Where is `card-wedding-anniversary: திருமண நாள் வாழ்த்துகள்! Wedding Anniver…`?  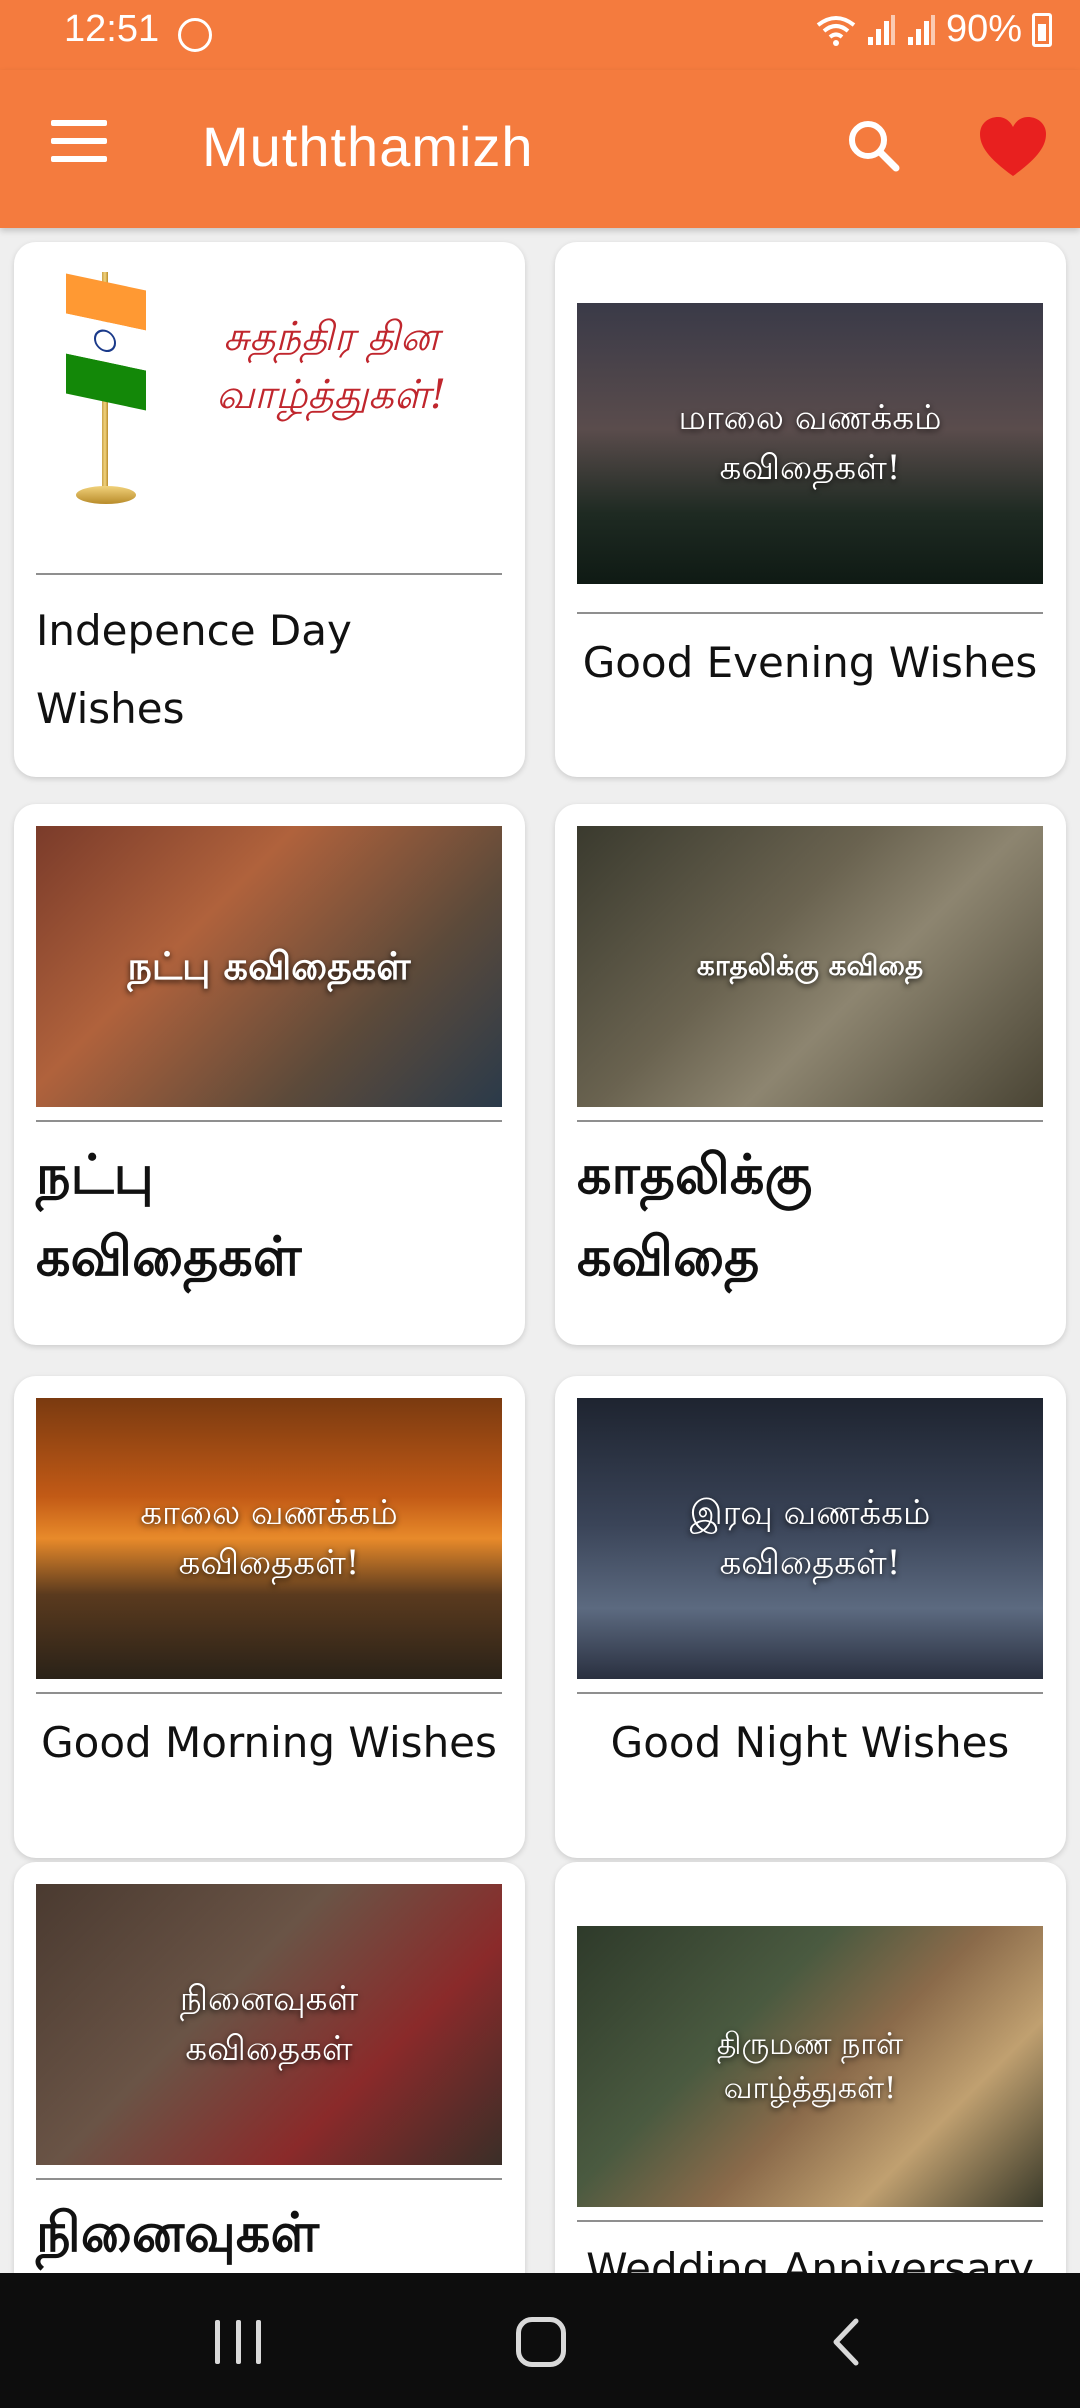 card-wedding-anniversary: திருமண நாள் வாழ்த்துகள்! Wedding Anniver… is located at coordinates (810, 2067).